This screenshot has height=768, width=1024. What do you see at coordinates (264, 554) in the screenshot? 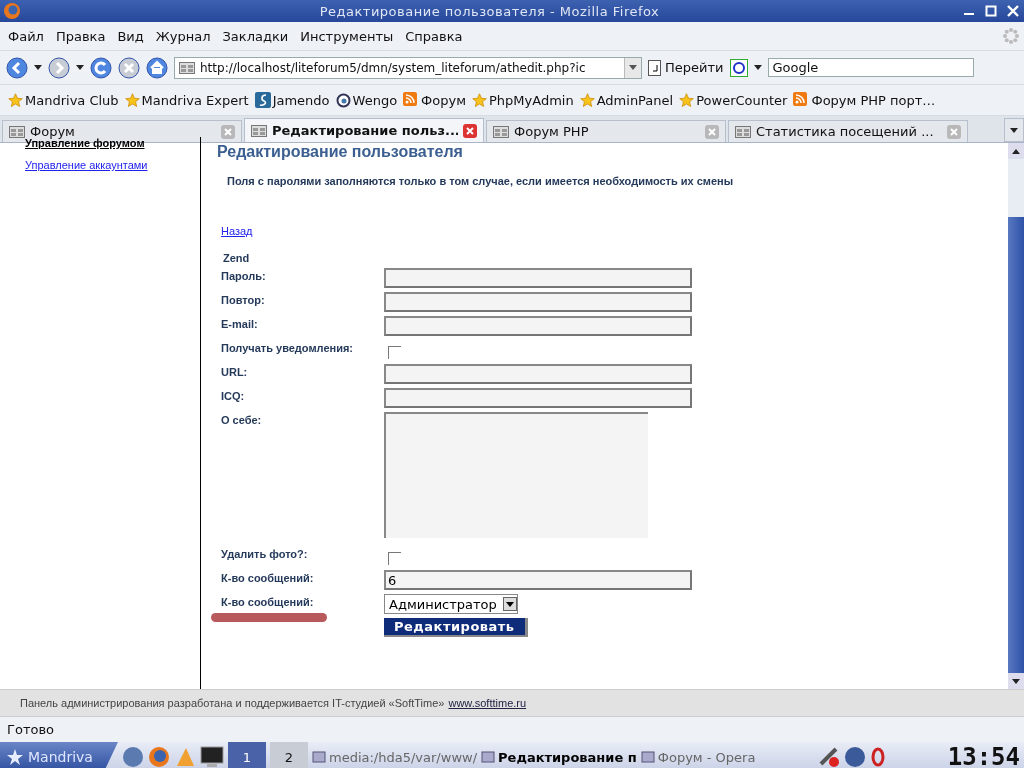
I see `field-label: Удалить фото?:` at bounding box center [264, 554].